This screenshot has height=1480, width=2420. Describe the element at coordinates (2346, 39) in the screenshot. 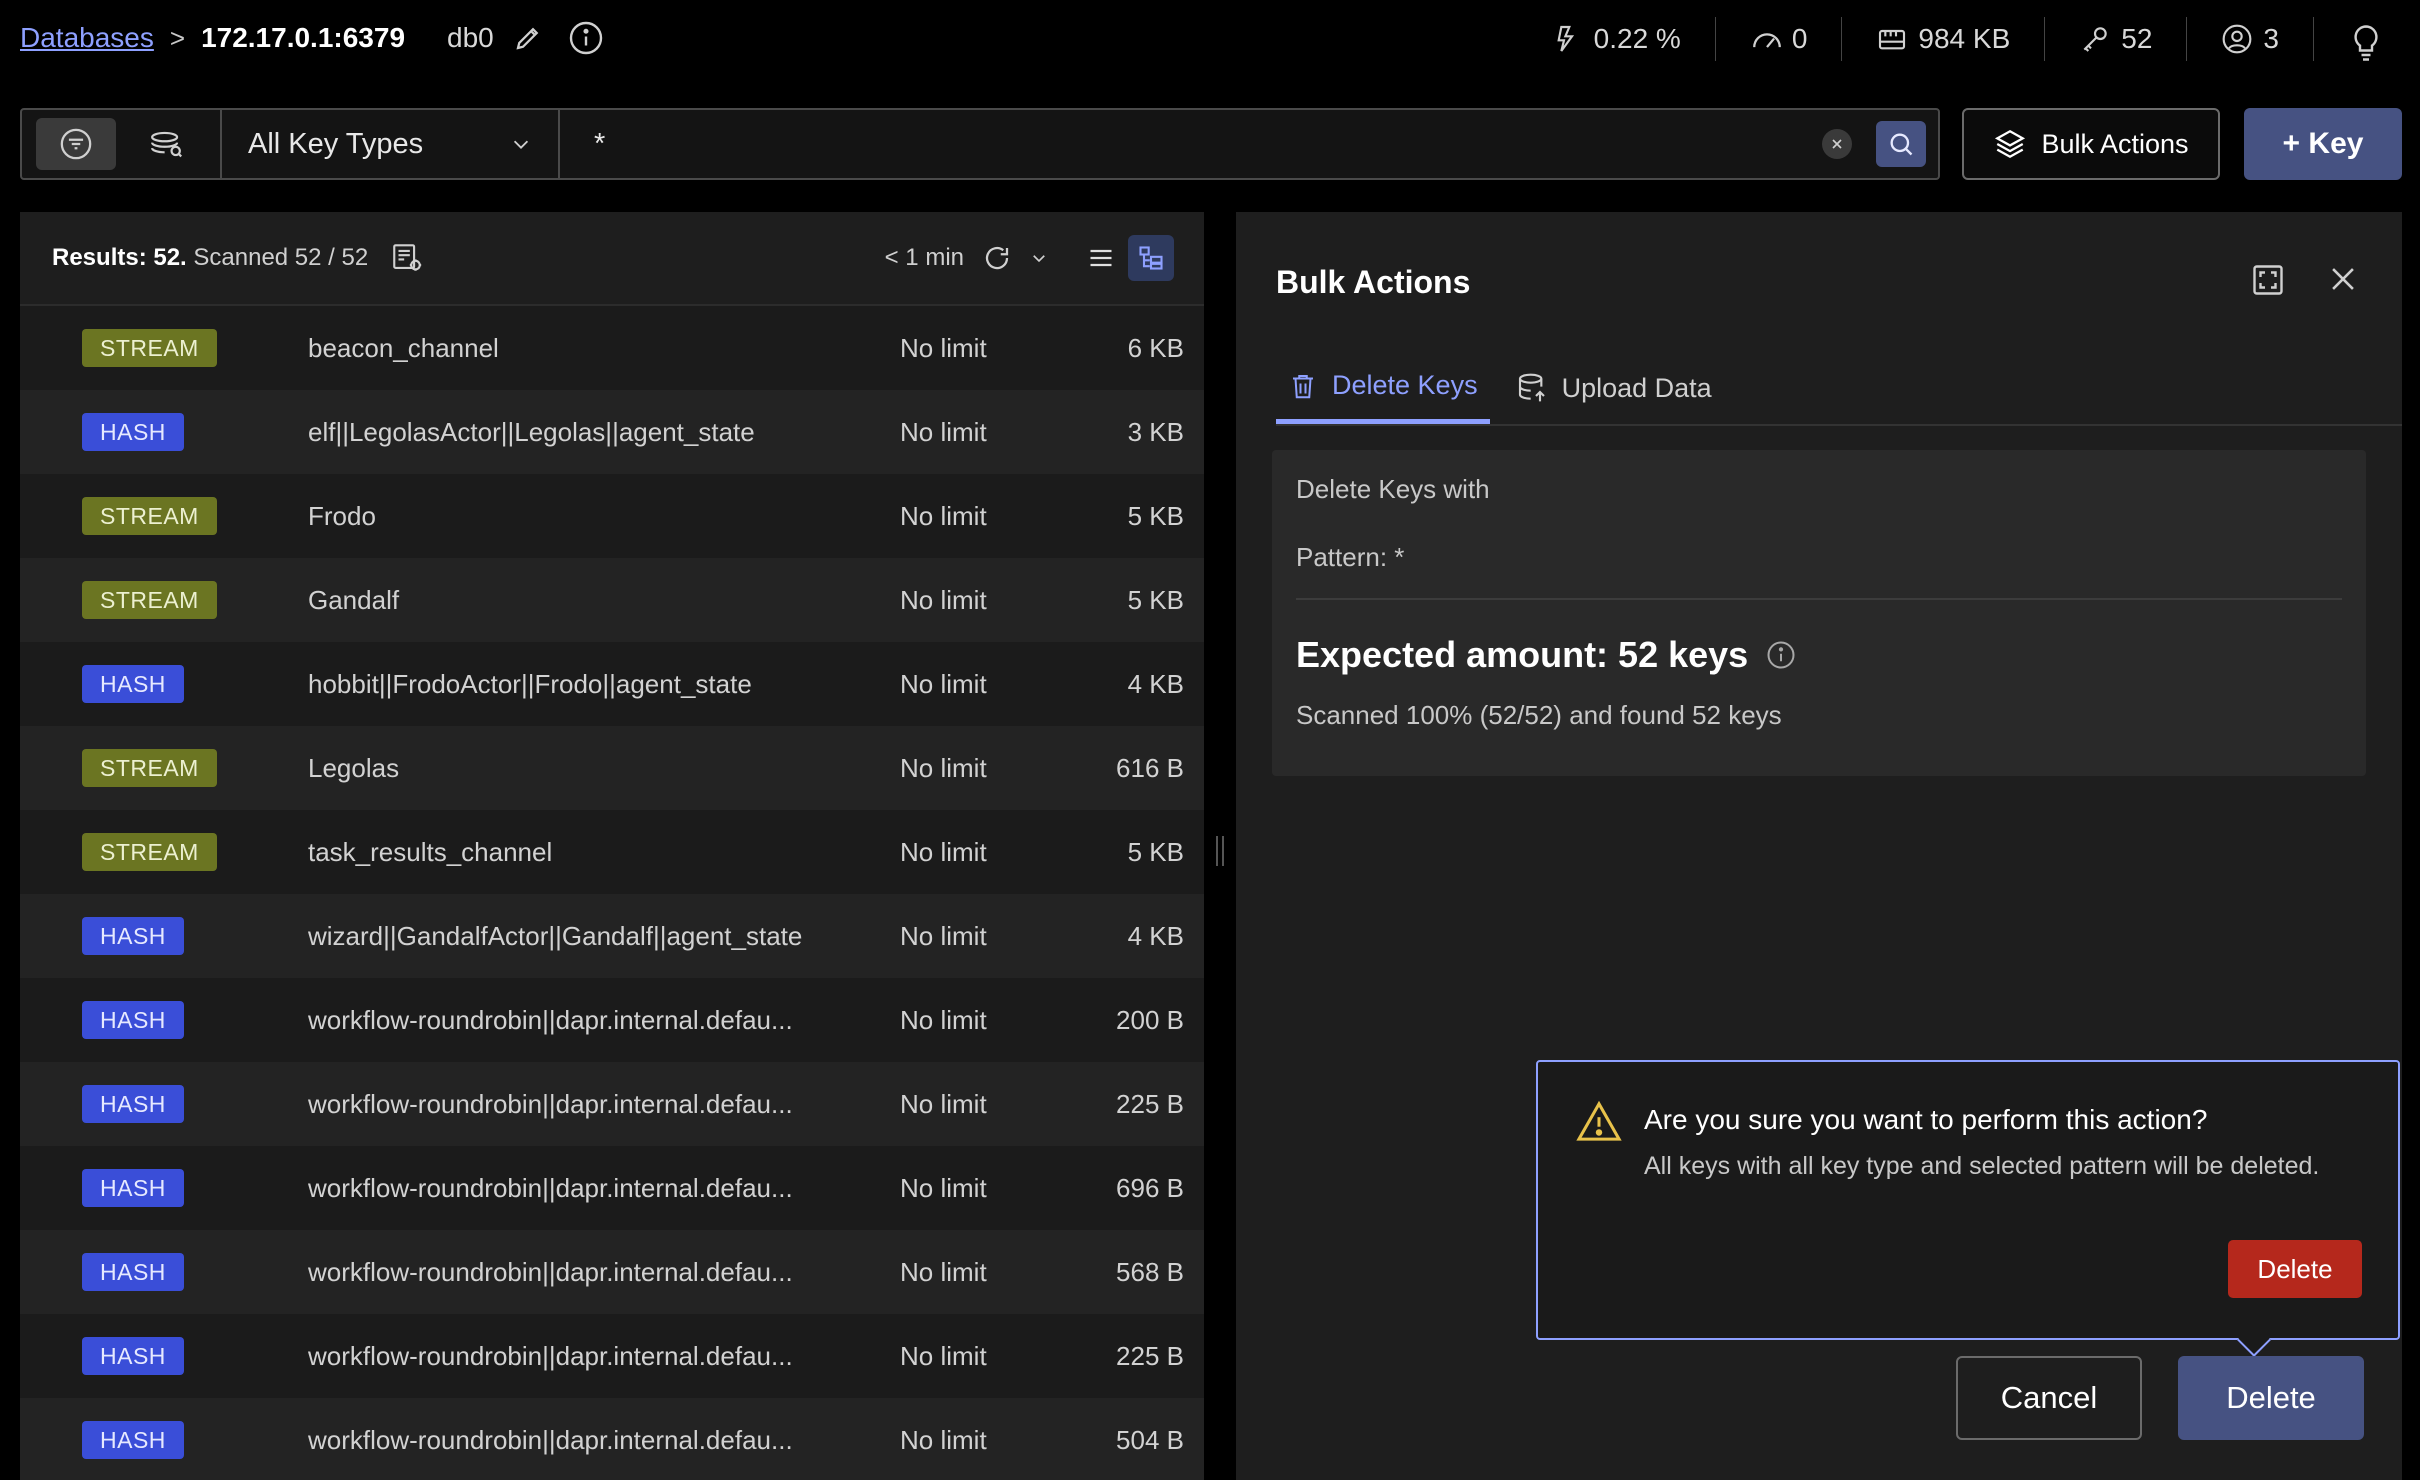

I see `insights-stat` at that location.